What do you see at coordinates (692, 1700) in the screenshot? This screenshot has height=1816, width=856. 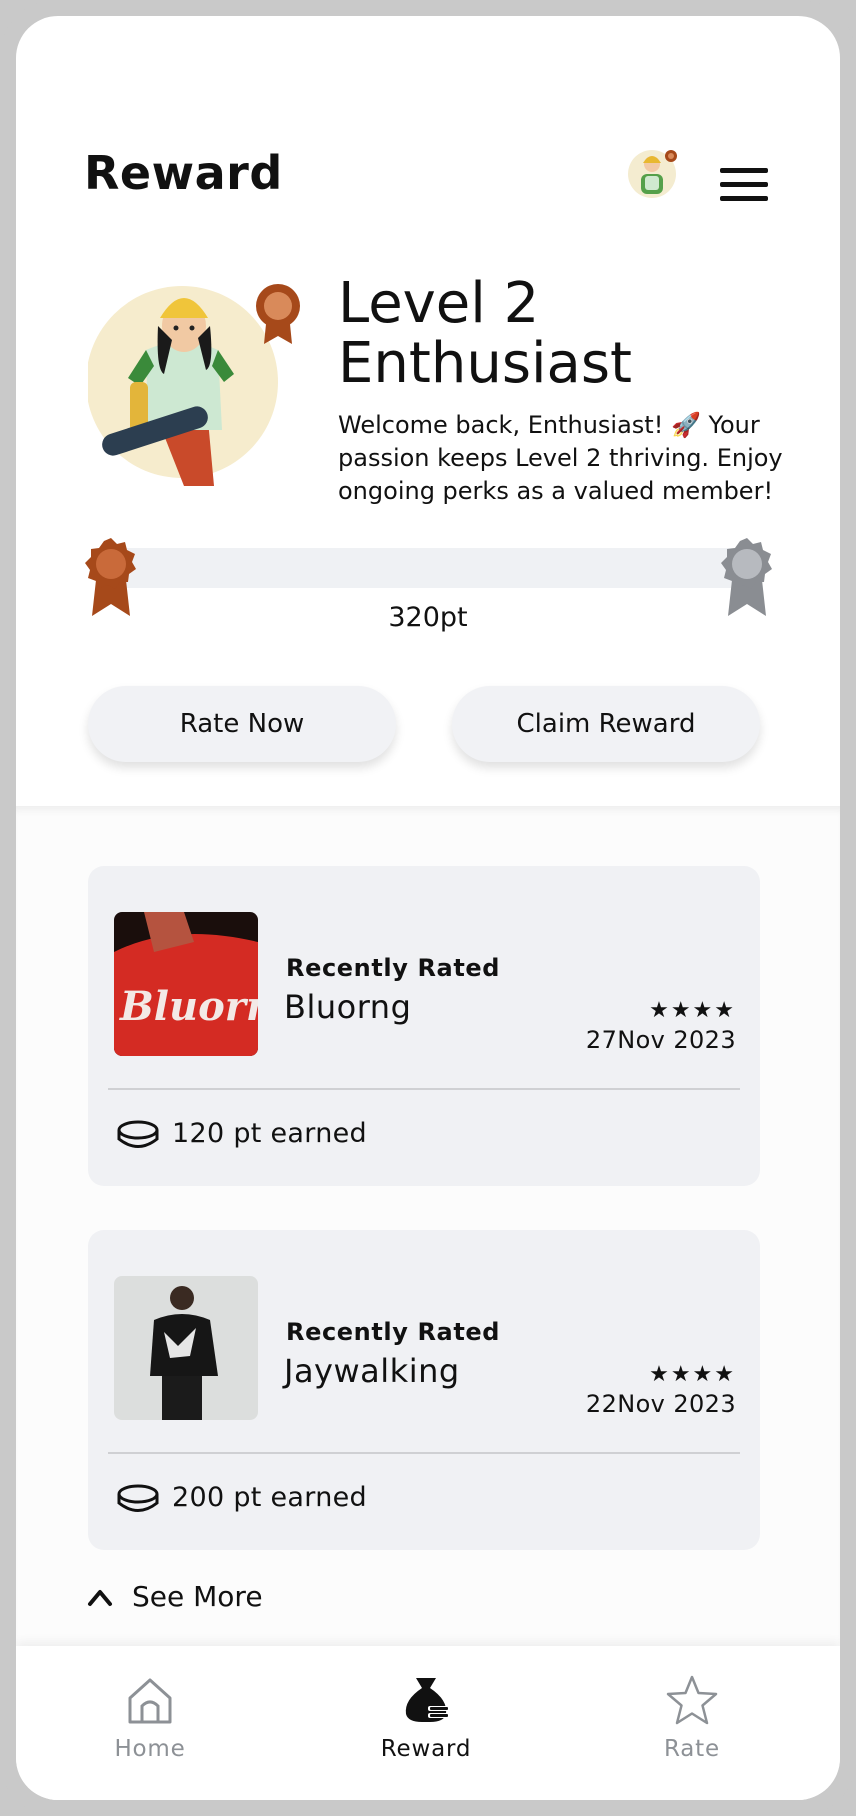 I see `star-icon` at bounding box center [692, 1700].